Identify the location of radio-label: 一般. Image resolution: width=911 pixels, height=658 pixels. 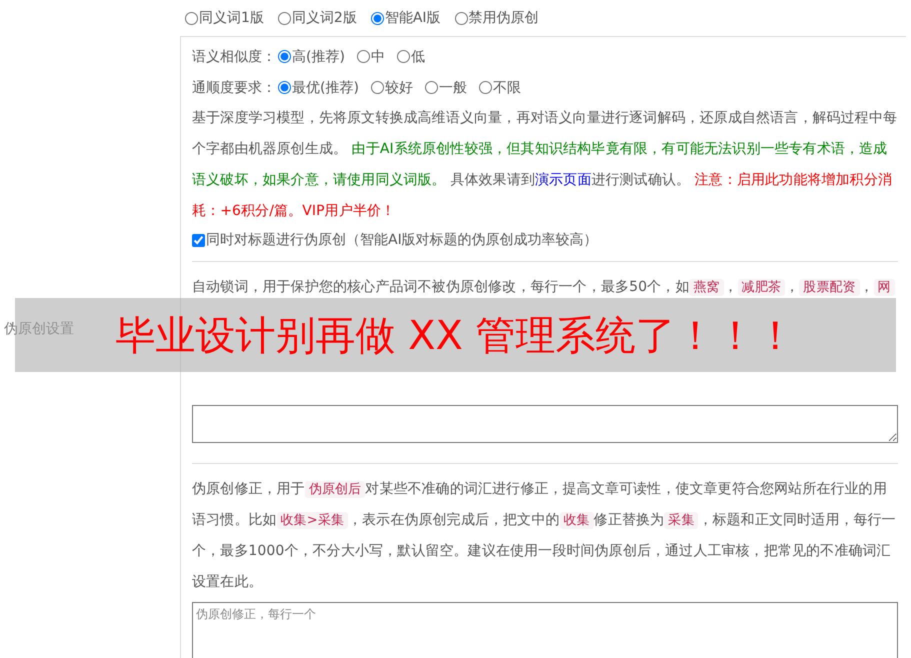
(452, 87).